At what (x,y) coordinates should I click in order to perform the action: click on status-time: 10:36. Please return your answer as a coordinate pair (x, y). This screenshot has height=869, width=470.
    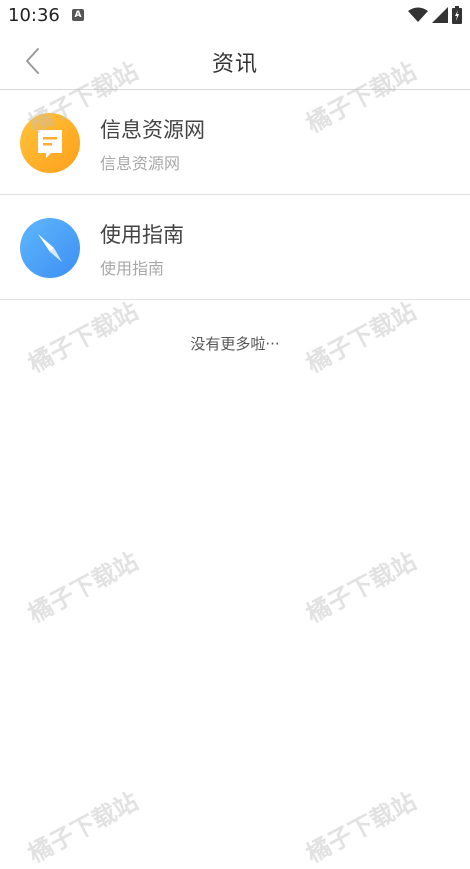
    Looking at the image, I should click on (34, 15).